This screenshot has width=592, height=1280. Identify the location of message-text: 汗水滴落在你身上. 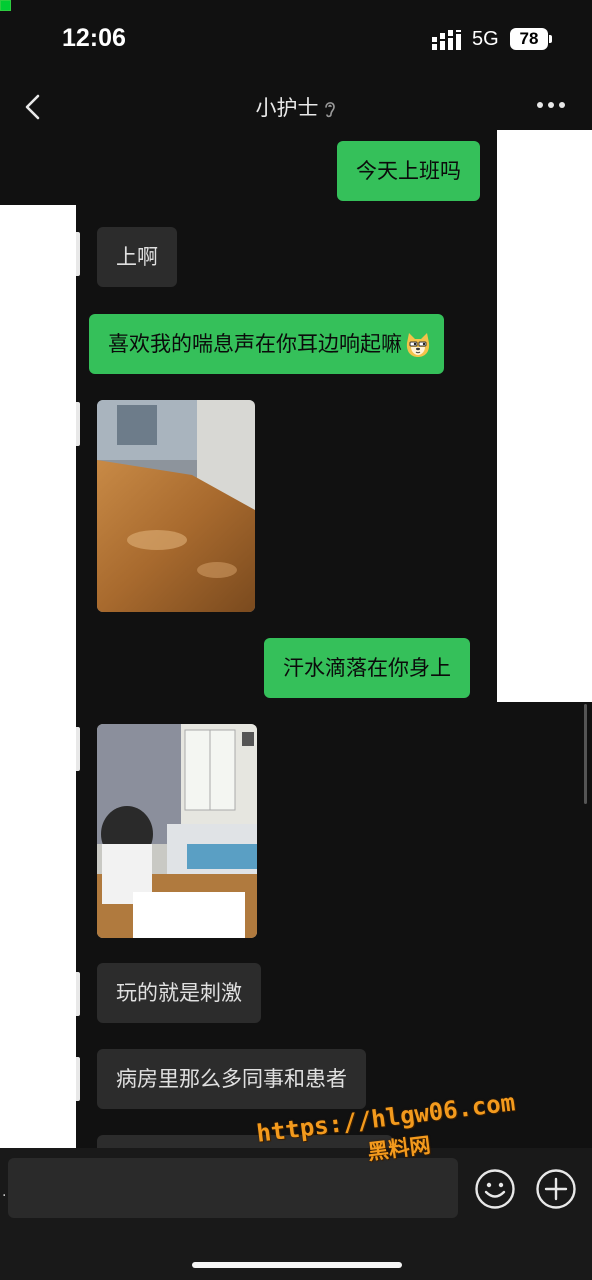
(367, 668).